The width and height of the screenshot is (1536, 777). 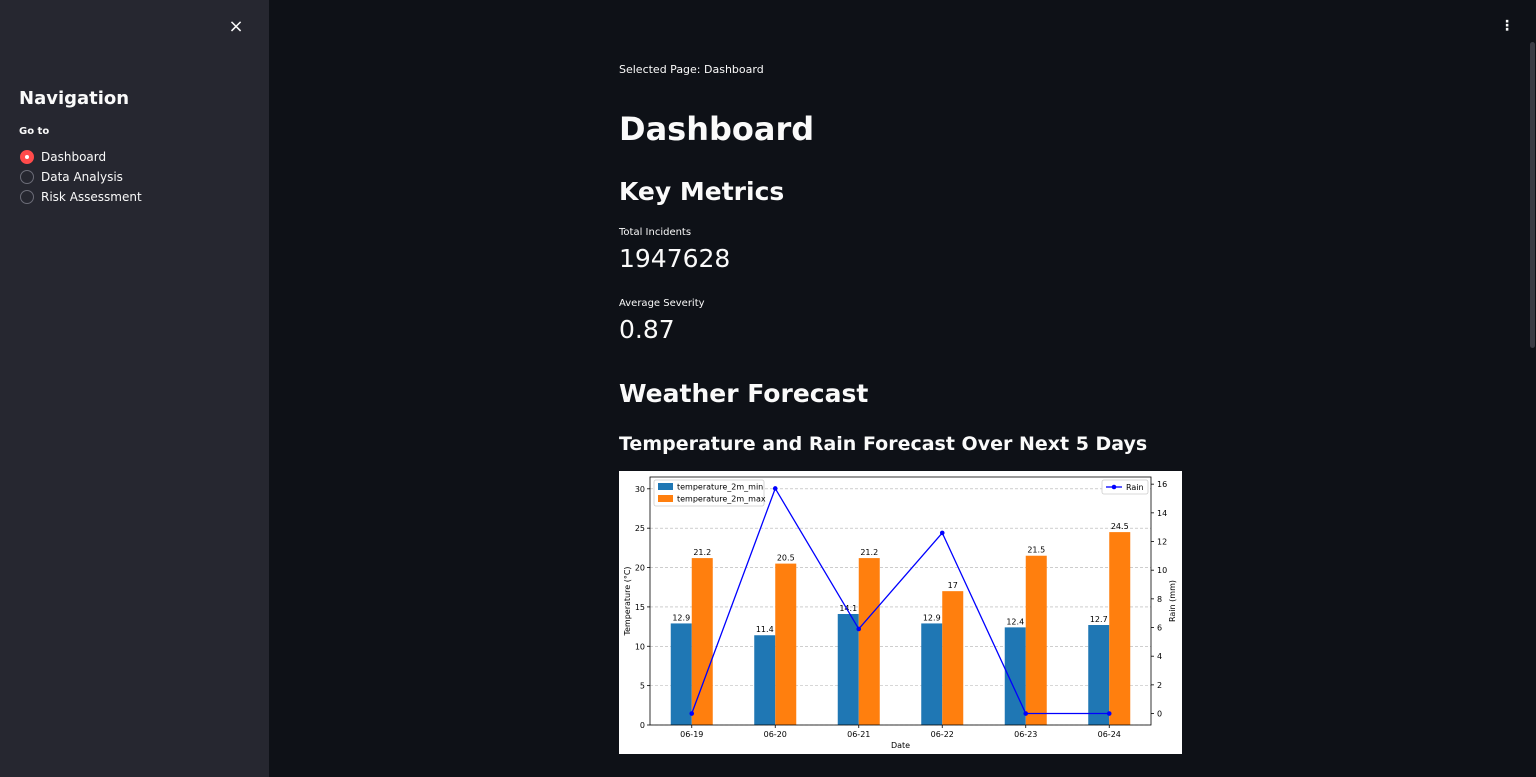 I want to click on y-tick-label: 5, so click(x=642, y=686).